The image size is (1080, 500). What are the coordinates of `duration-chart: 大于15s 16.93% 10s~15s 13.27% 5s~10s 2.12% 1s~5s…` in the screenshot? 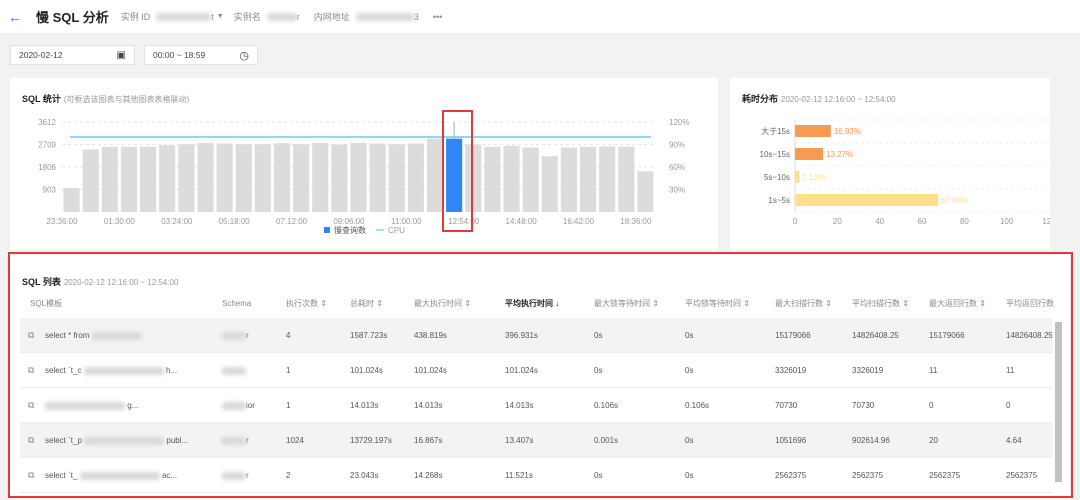 It's located at (905, 172).